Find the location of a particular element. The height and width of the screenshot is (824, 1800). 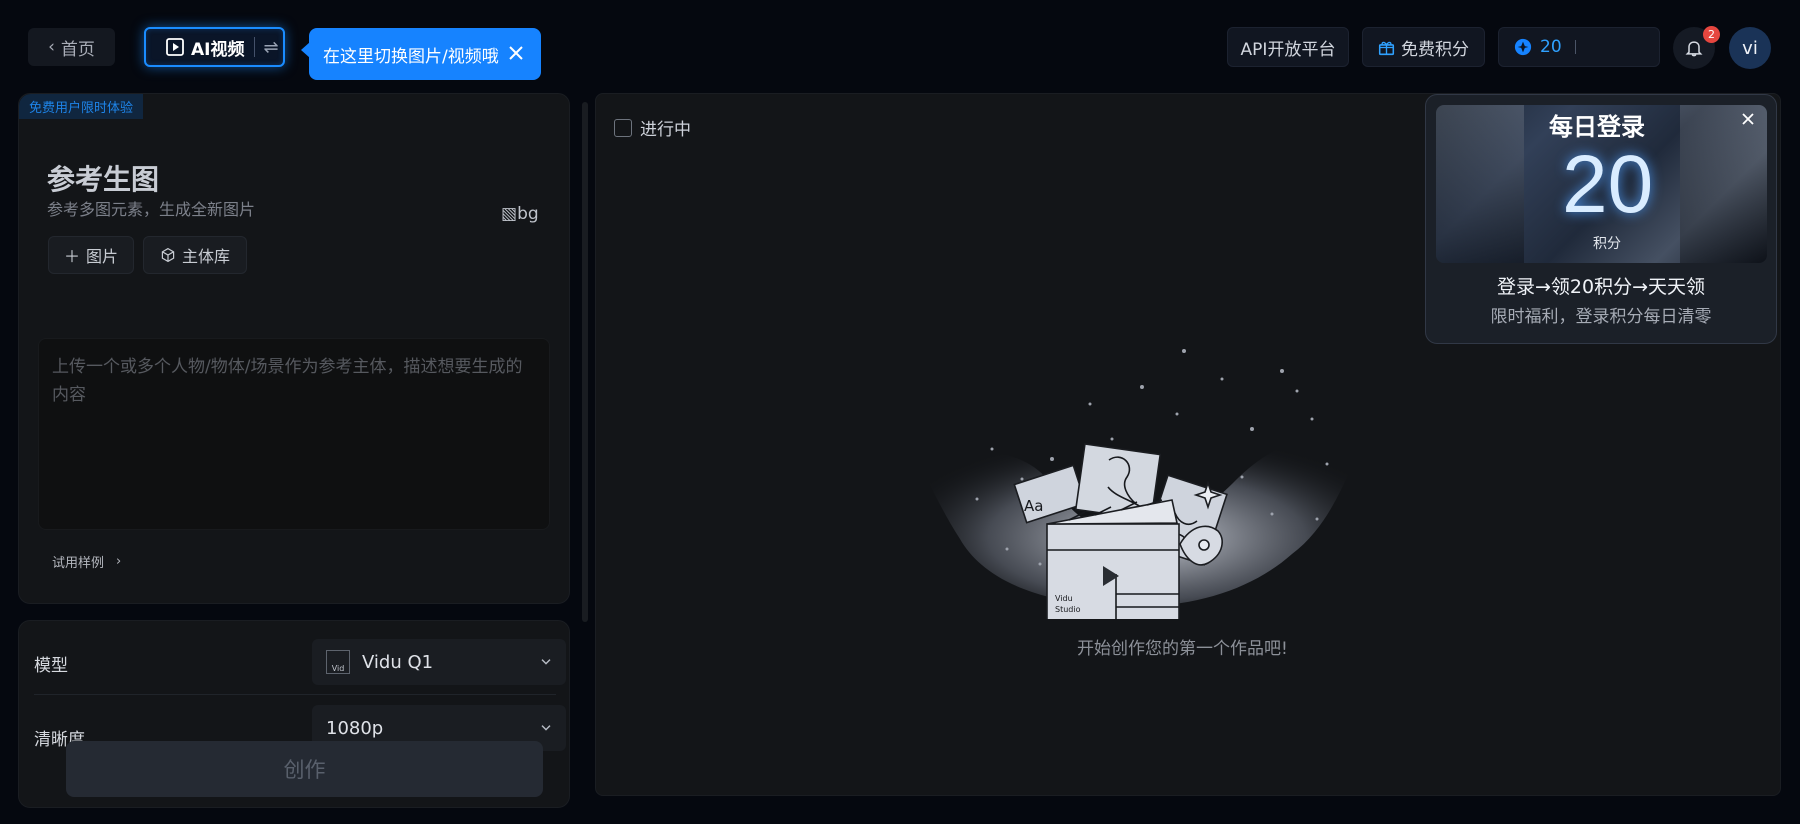

banner-image-strip-left is located at coordinates (1480, 184).